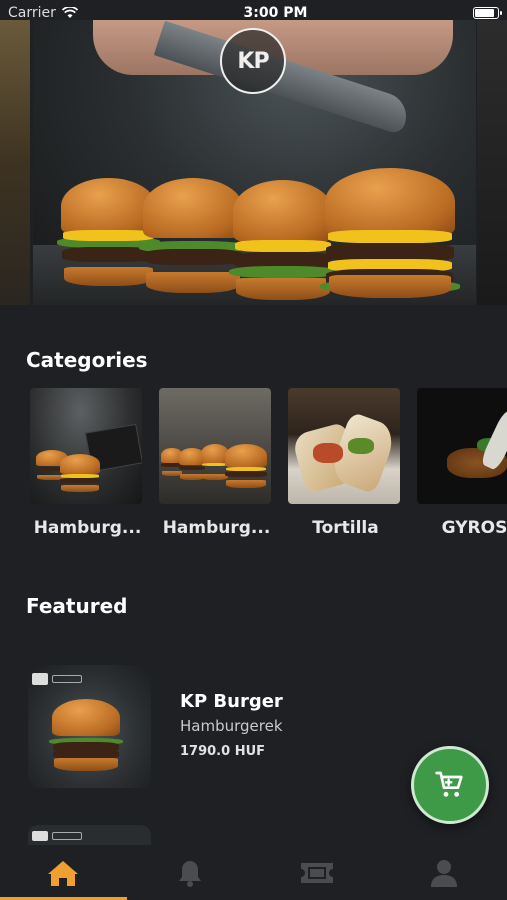 The width and height of the screenshot is (507, 900). I want to click on cart-button, so click(450, 785).